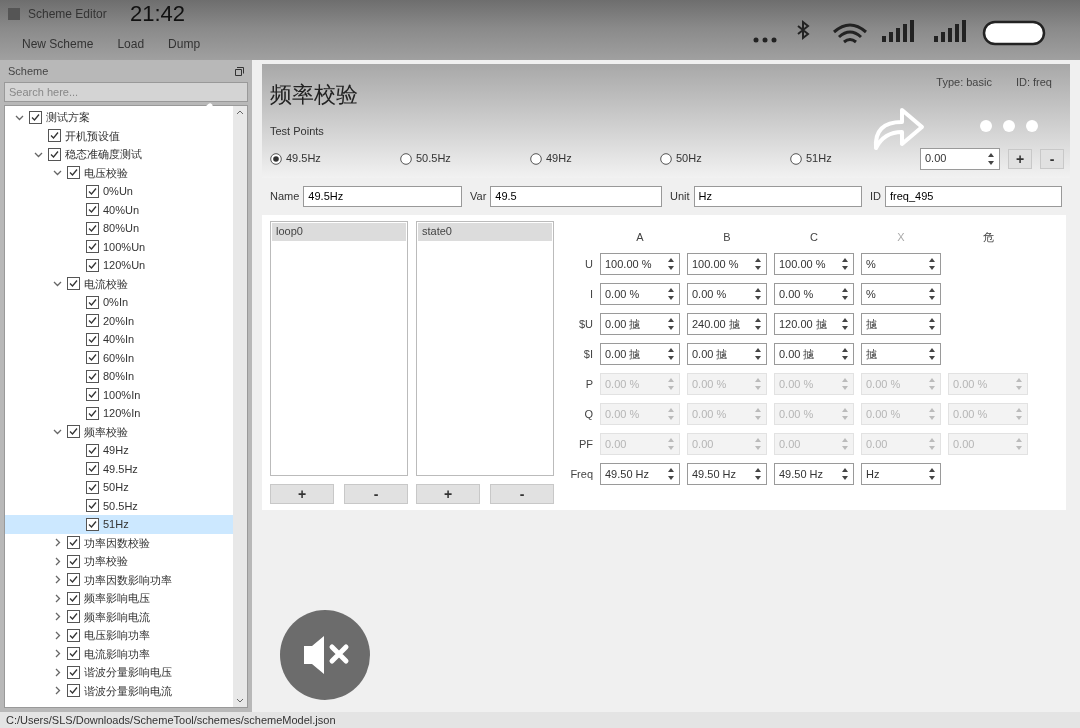 The image size is (1080, 728). I want to click on tree-item: 测试方案, so click(119, 117).